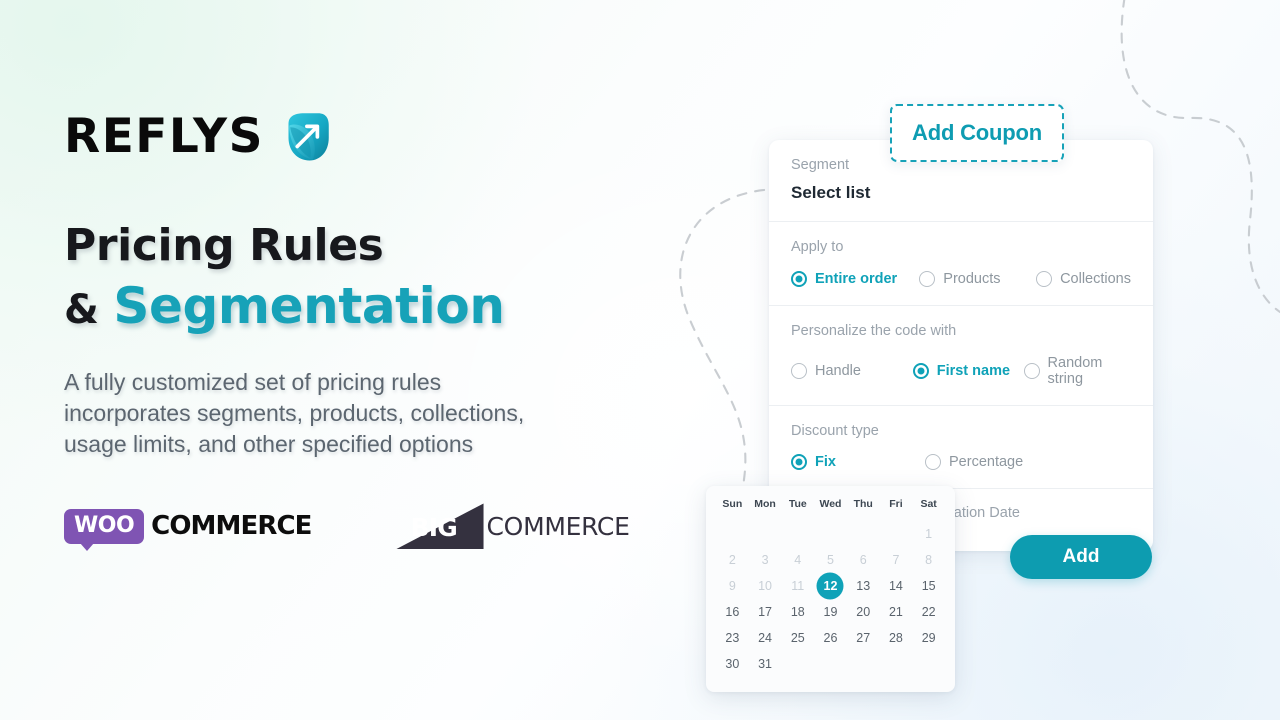 This screenshot has height=720, width=1280. I want to click on calendar-day: 8, so click(928, 560).